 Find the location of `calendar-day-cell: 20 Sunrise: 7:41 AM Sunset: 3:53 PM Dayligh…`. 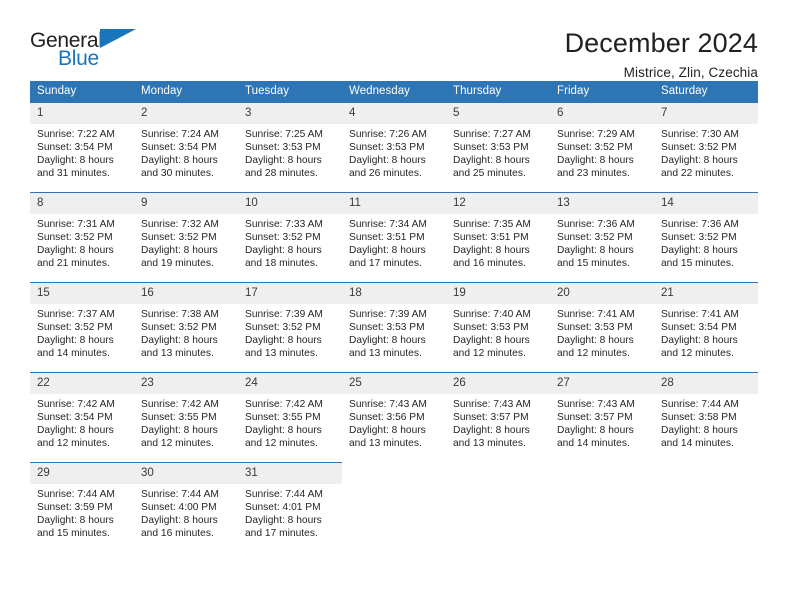

calendar-day-cell: 20 Sunrise: 7:41 AM Sunset: 3:53 PM Dayligh… is located at coordinates (602, 327).